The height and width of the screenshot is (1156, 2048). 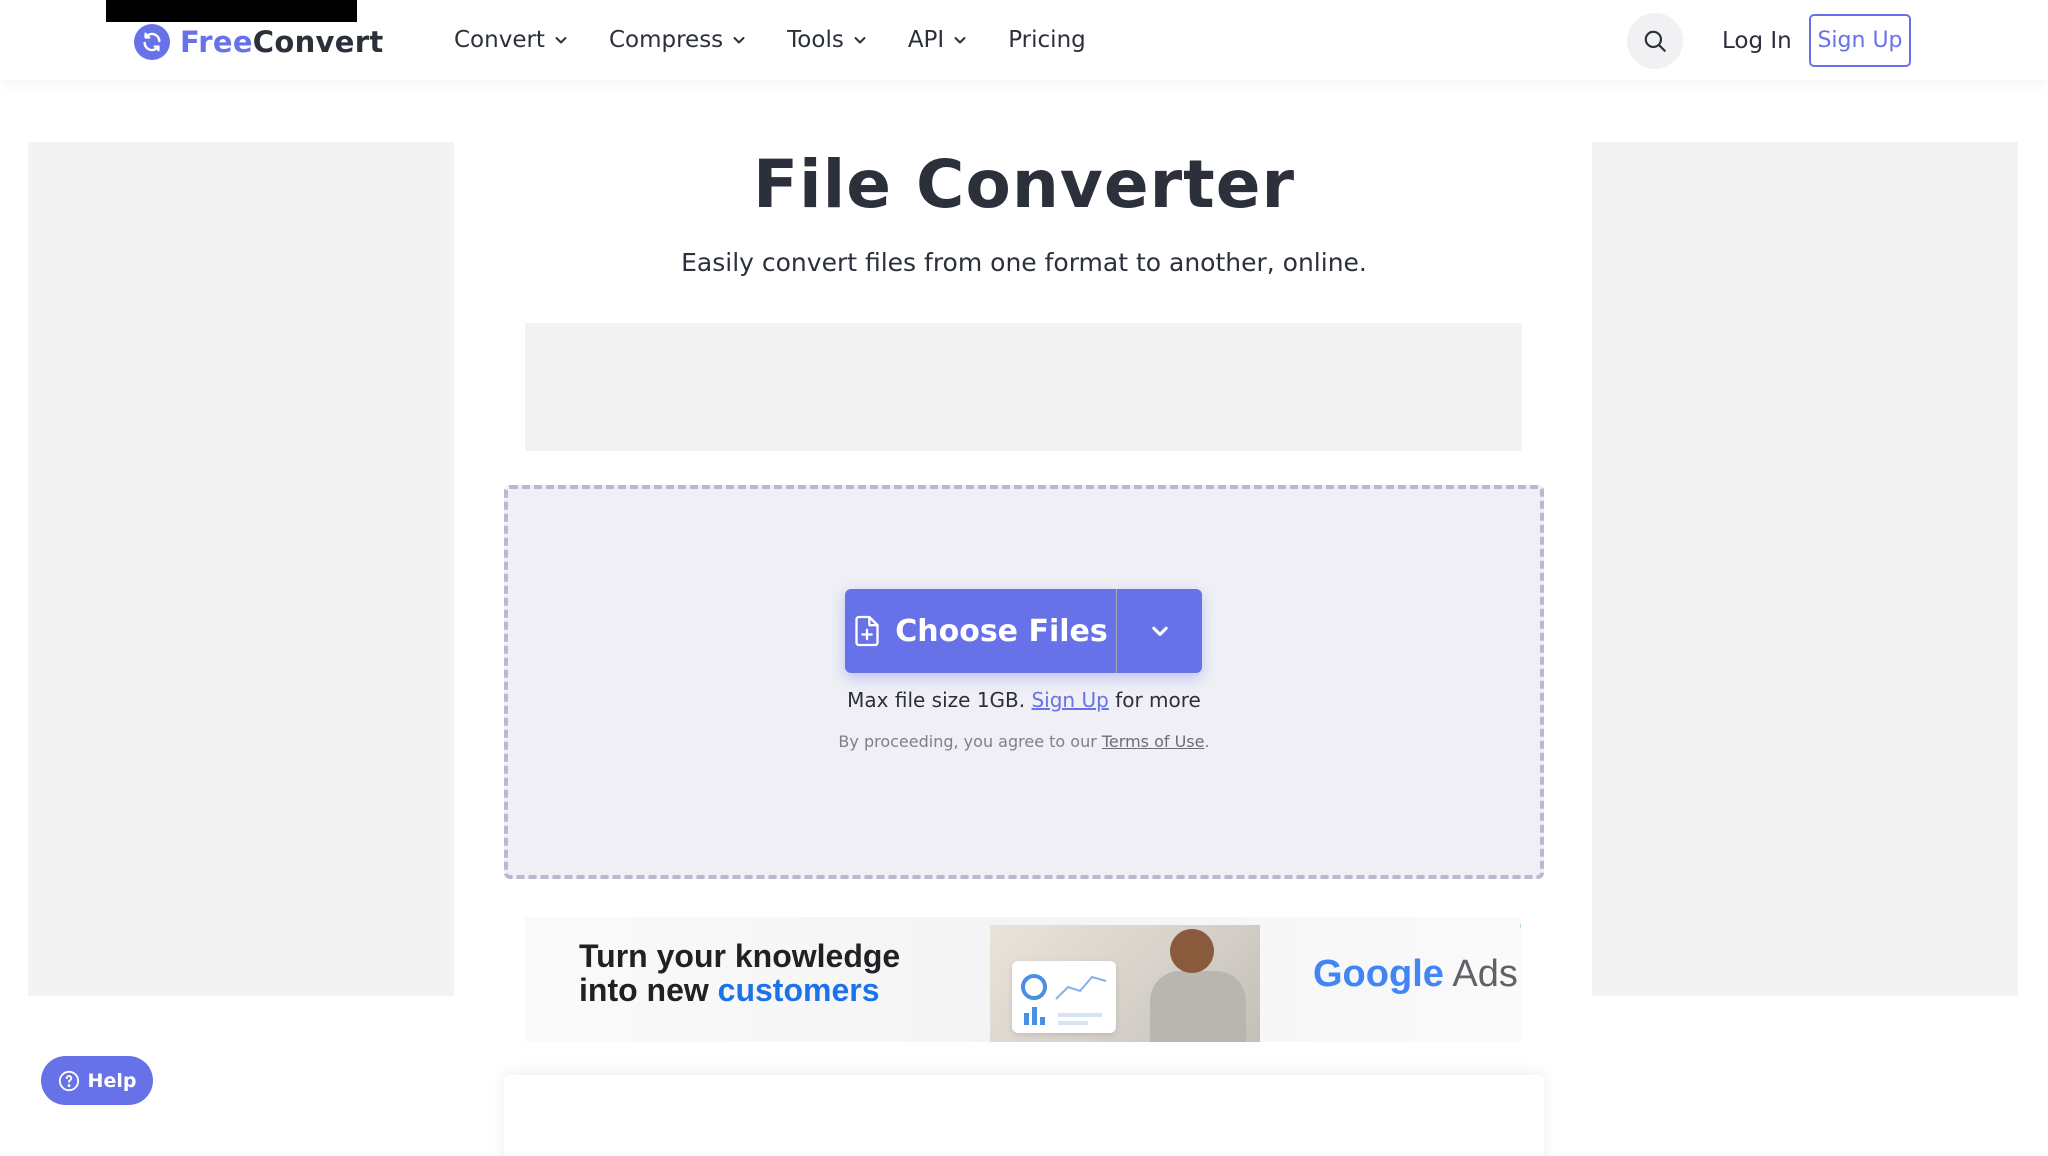 I want to click on ad-choices-icon, so click(x=1518, y=926).